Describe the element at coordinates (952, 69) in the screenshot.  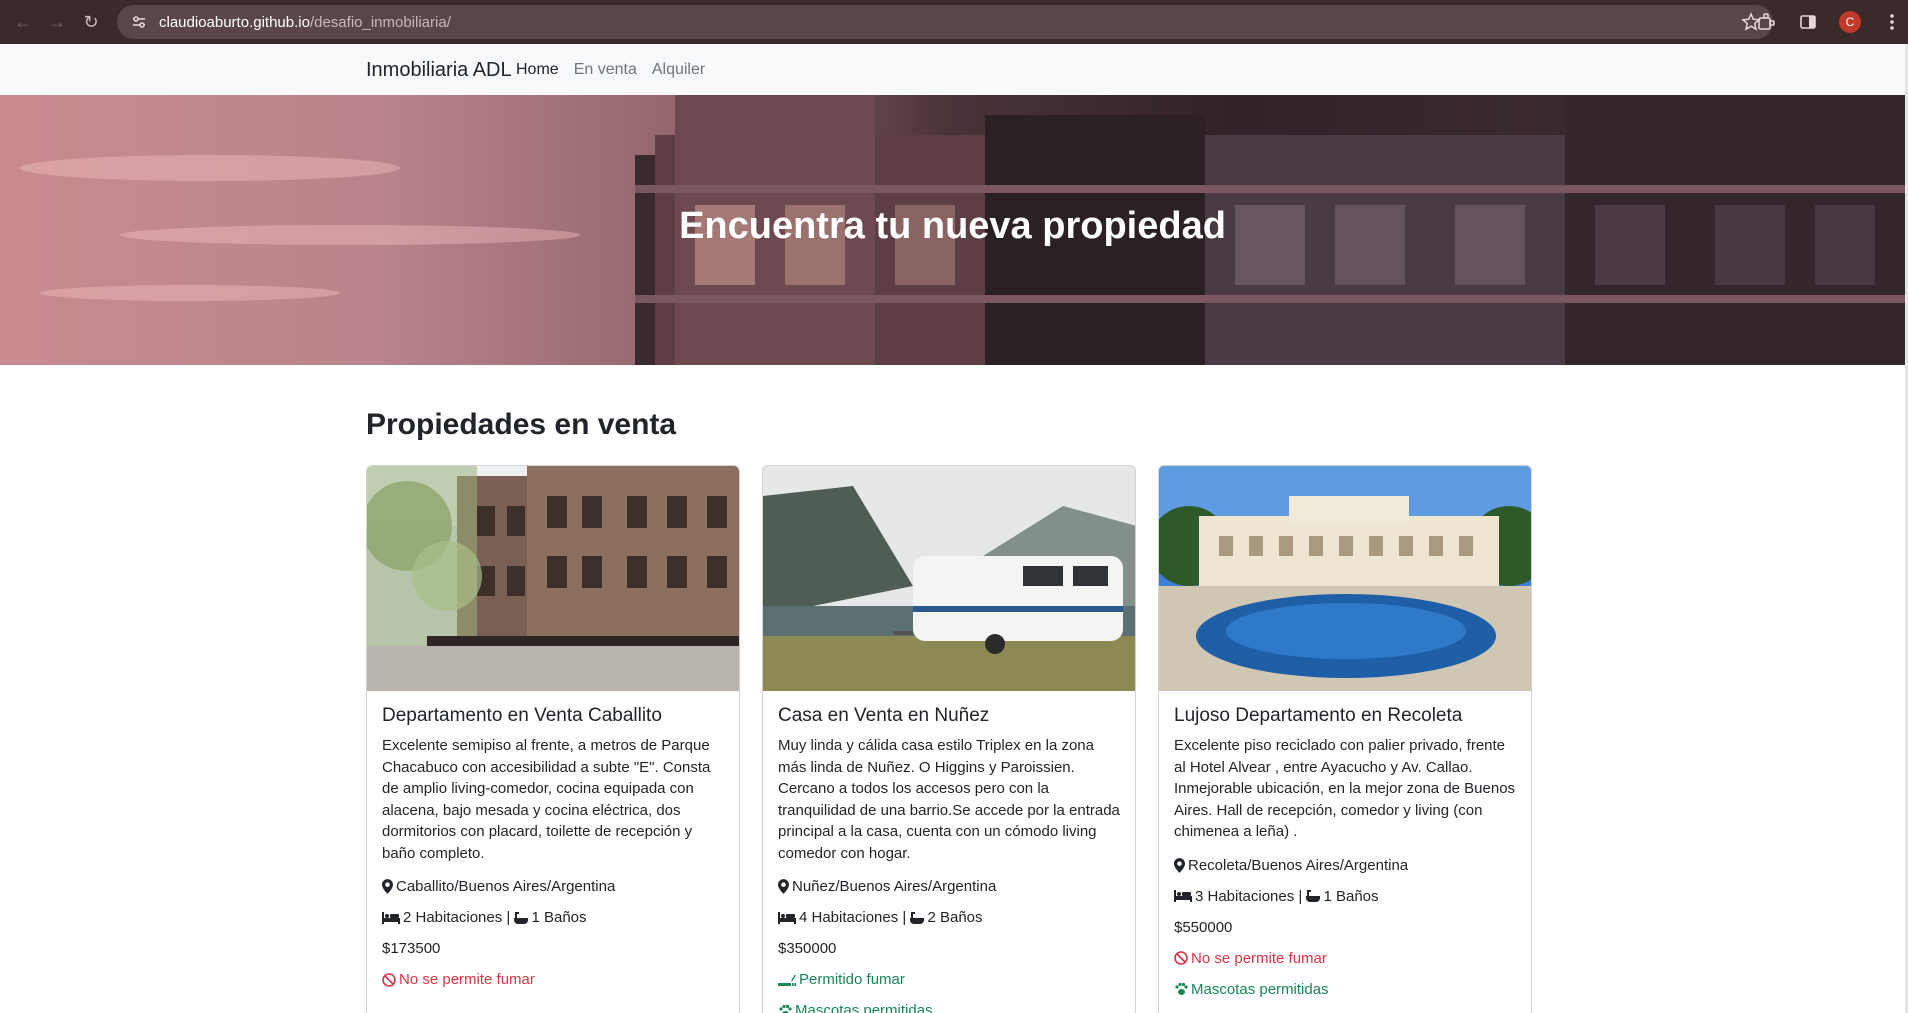
I see `site-navbar: Inmobiliaria ADL Home En venta Alquiler` at that location.